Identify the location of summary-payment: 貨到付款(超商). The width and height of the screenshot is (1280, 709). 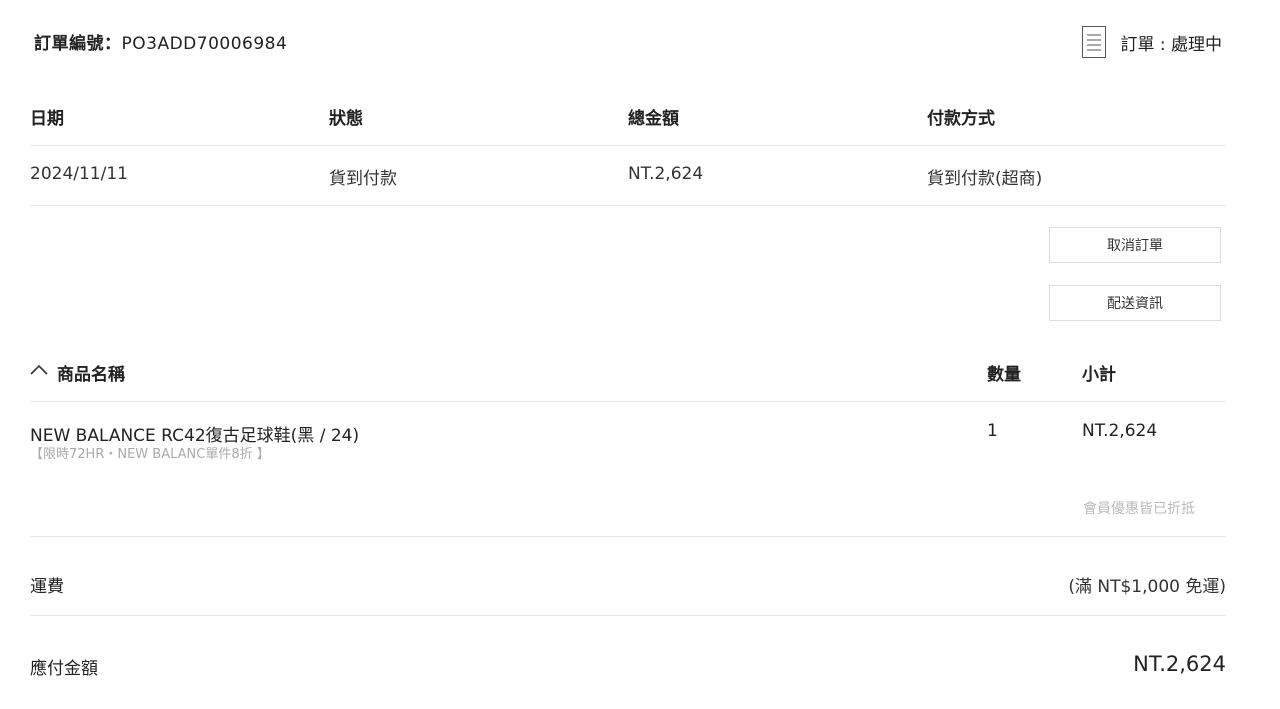
(985, 179).